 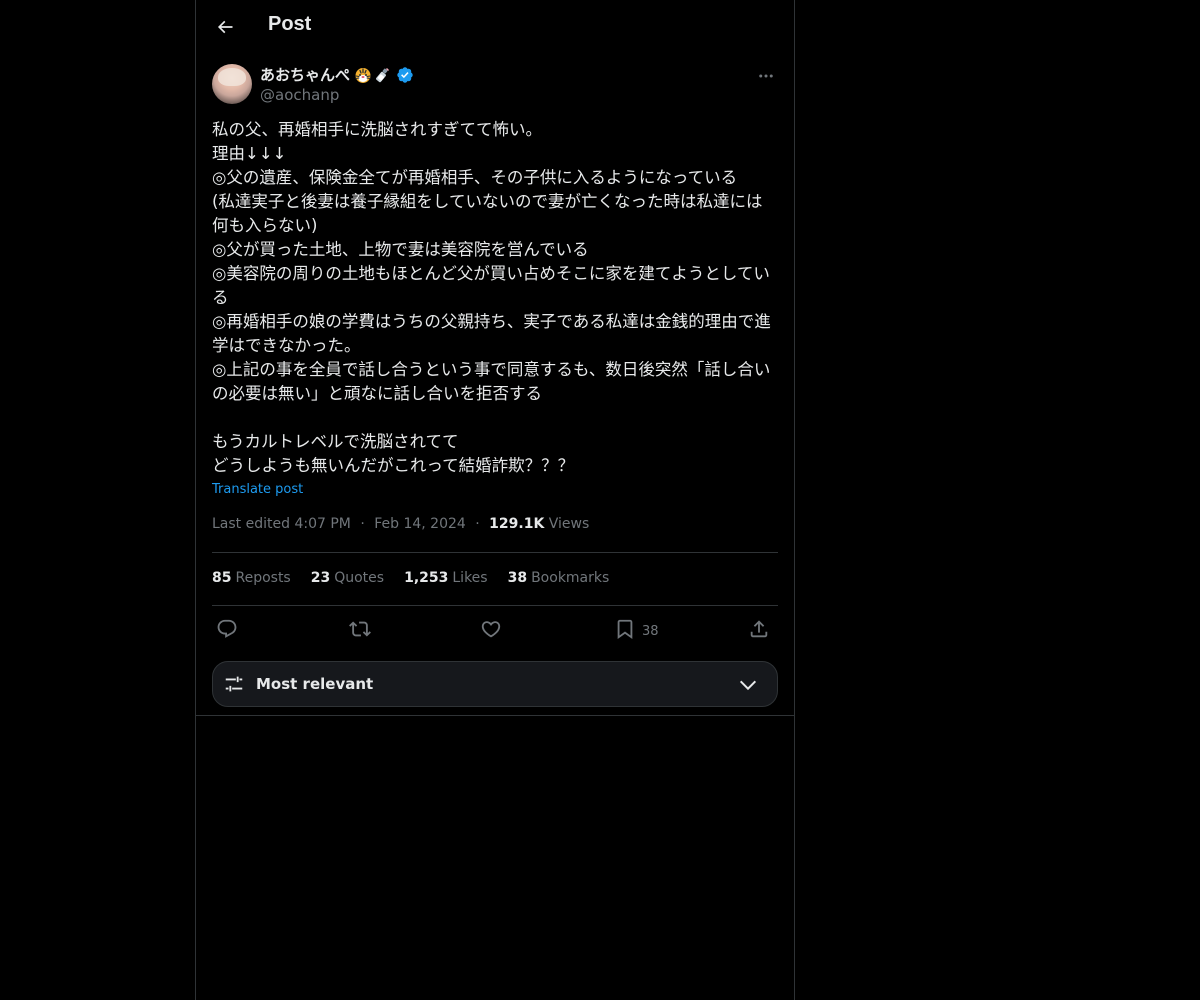 I want to click on page-title: Post, so click(x=290, y=24).